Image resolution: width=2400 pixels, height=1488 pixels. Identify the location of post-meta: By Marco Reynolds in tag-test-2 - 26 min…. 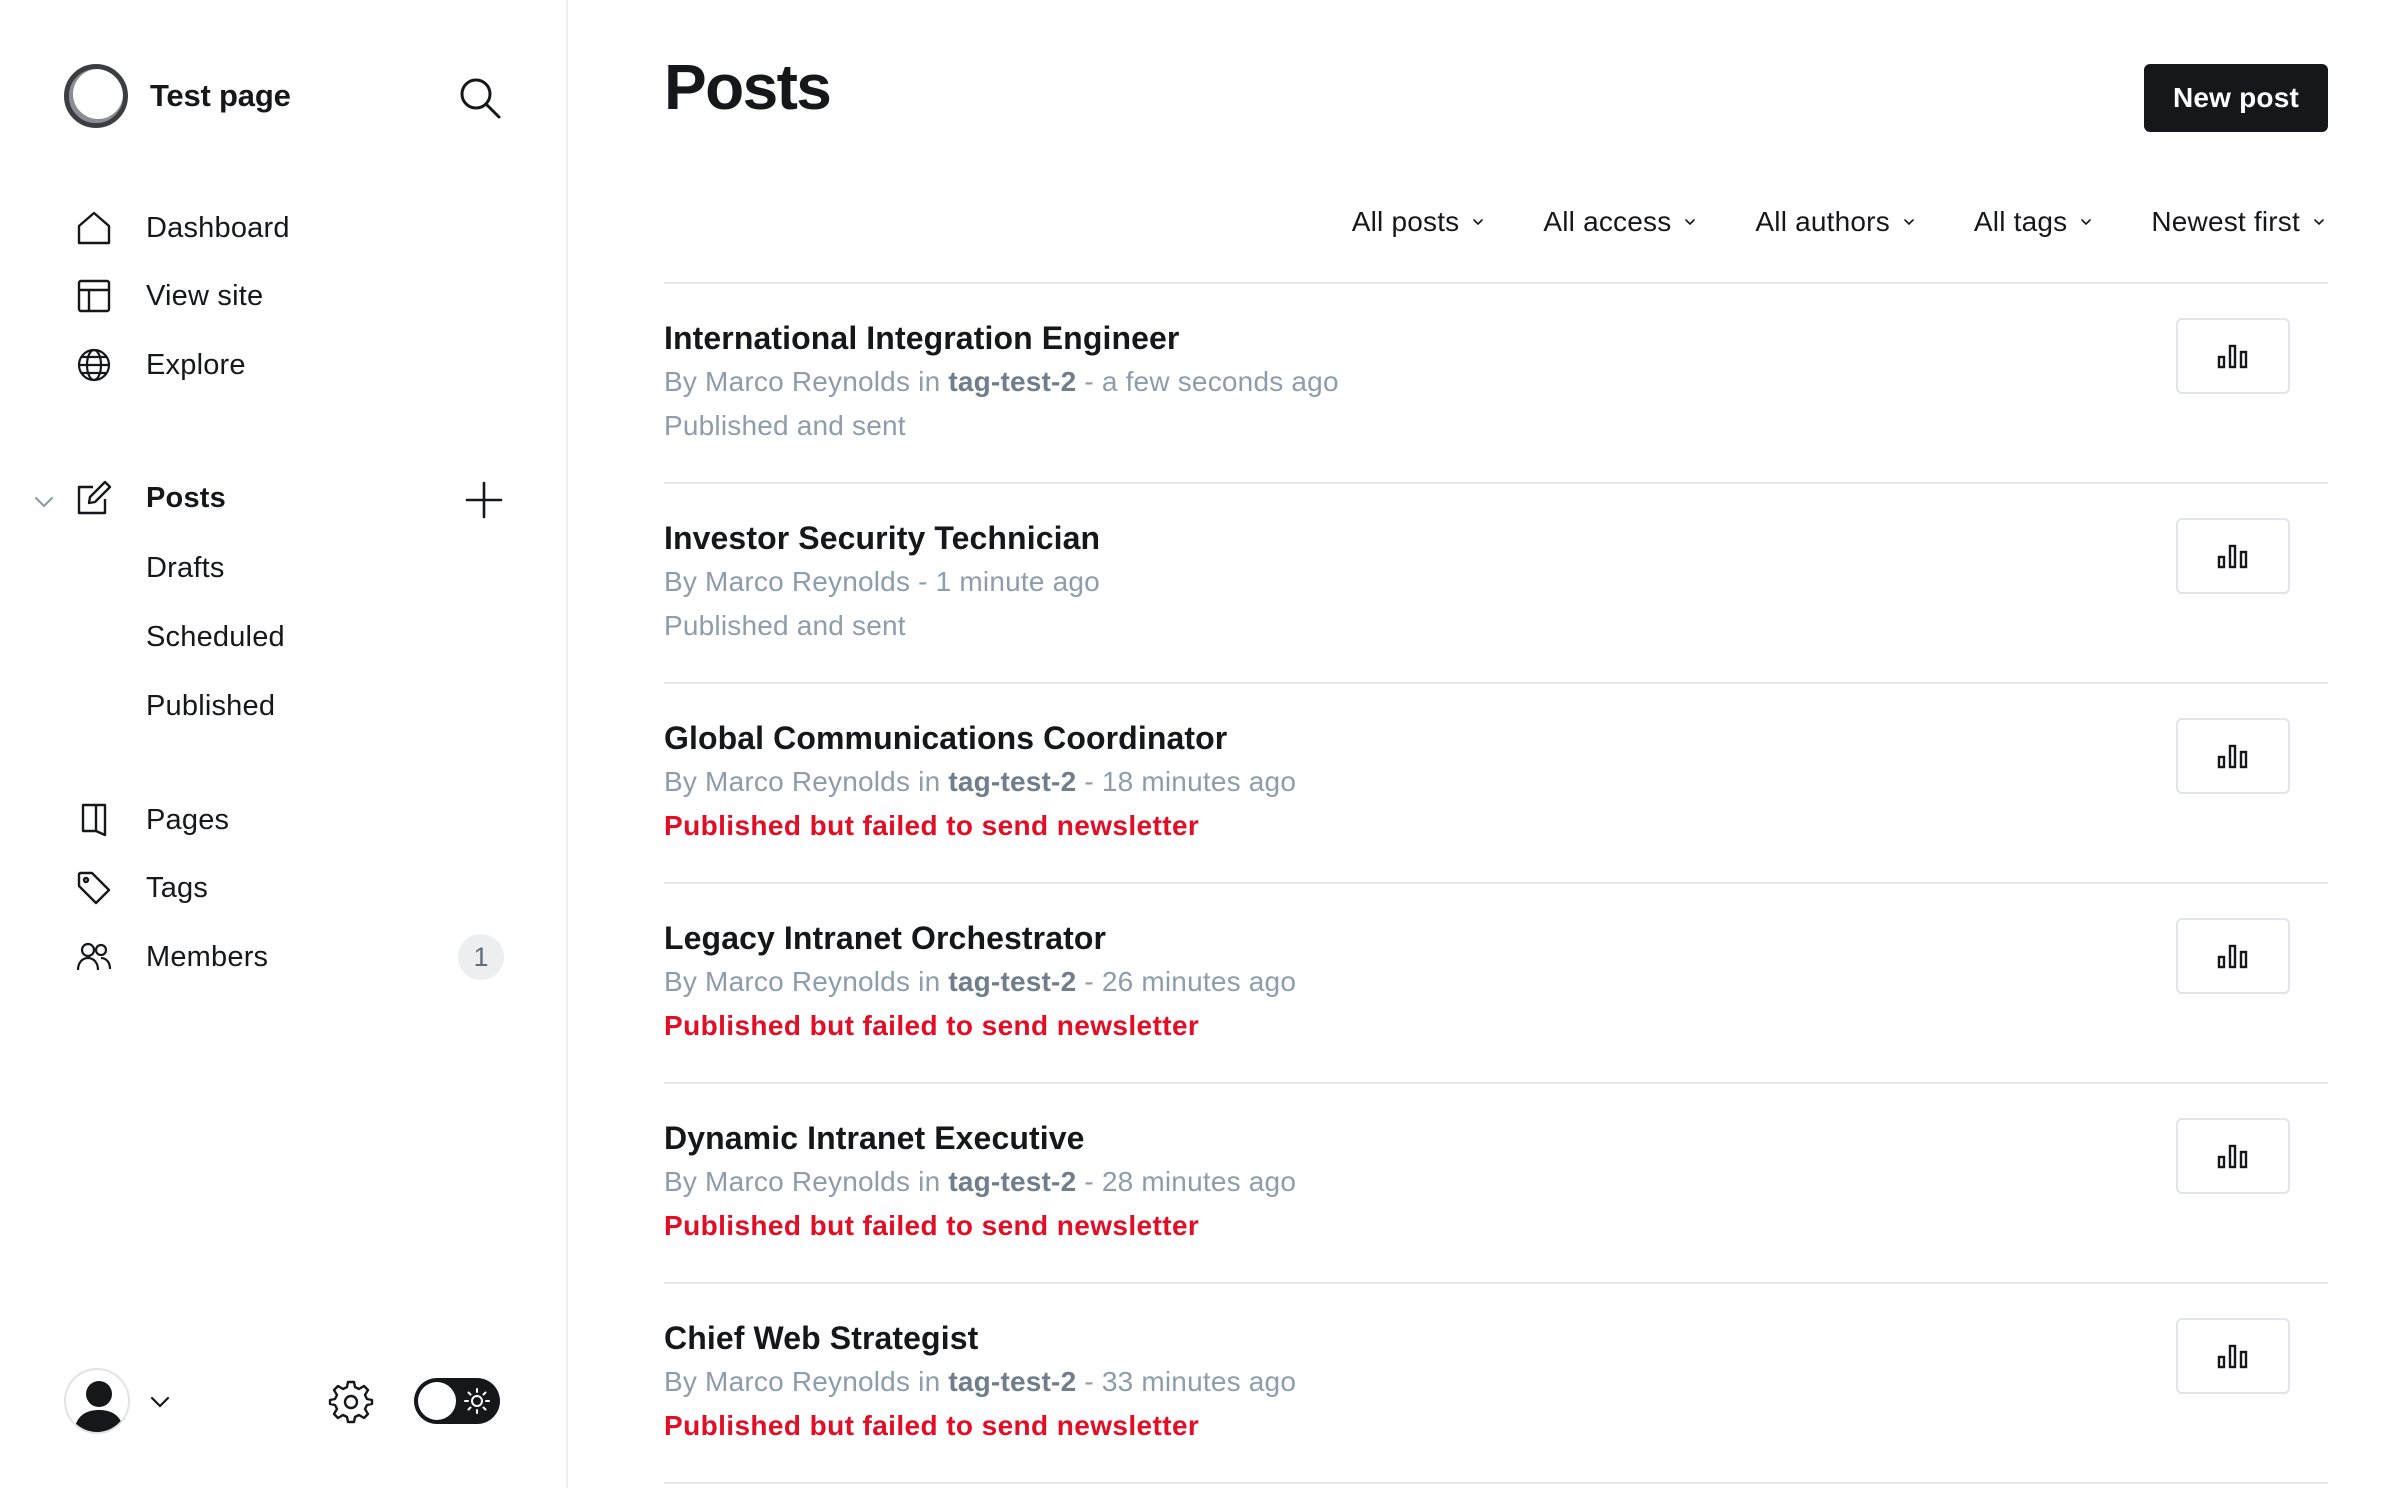
(980, 982).